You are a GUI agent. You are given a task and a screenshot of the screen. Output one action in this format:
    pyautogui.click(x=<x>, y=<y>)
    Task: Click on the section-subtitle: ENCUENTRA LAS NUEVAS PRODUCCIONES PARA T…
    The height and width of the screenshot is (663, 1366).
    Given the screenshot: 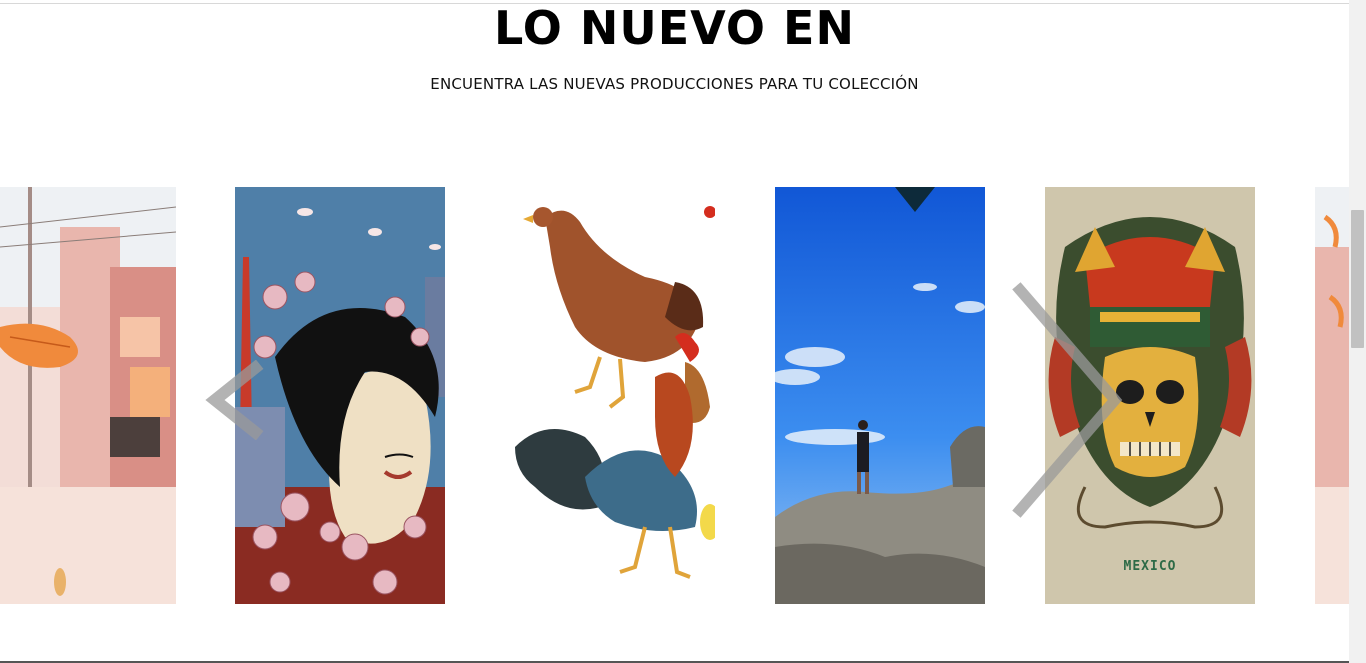 What is the action you would take?
    pyautogui.click(x=674, y=84)
    